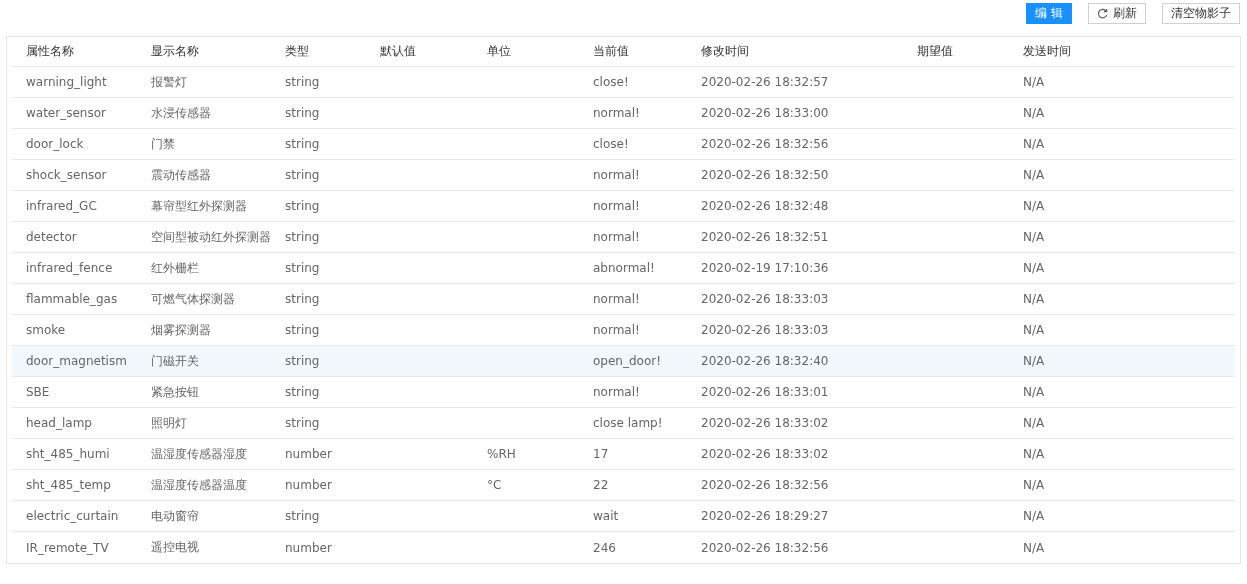 The image size is (1247, 584). I want to click on table-row: SBE 紧急按钮 string normal! 2020-02-26 18:33:01 N/A, so click(623, 392).